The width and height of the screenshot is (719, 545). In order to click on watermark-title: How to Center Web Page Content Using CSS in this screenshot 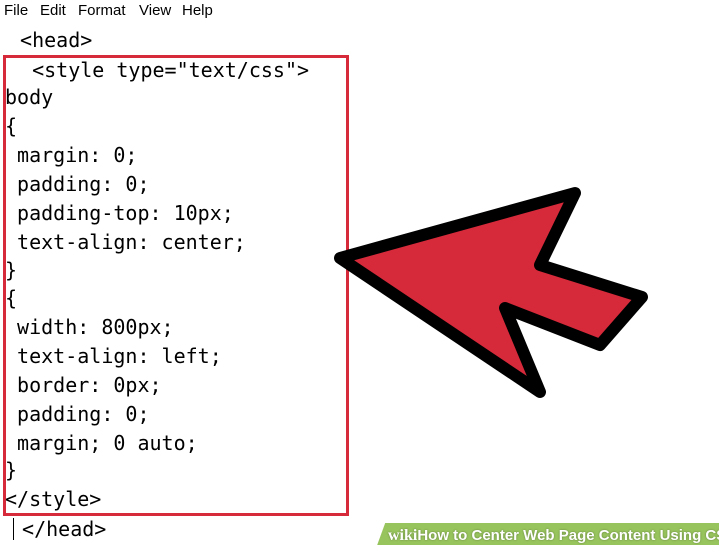, I will do `click(568, 535)`.